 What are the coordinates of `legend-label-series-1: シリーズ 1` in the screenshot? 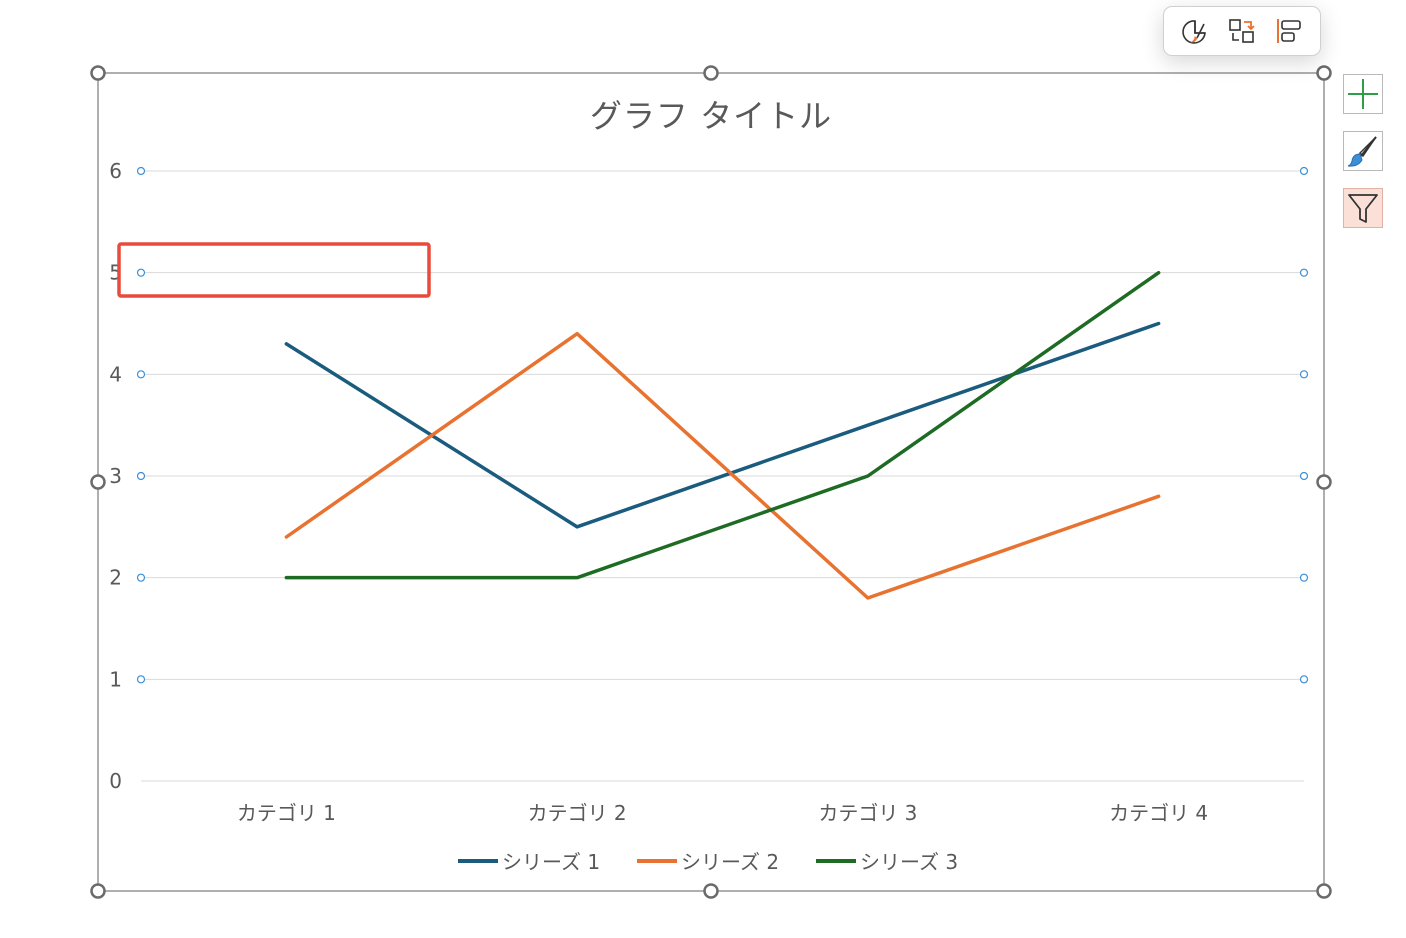 It's located at (551, 862).